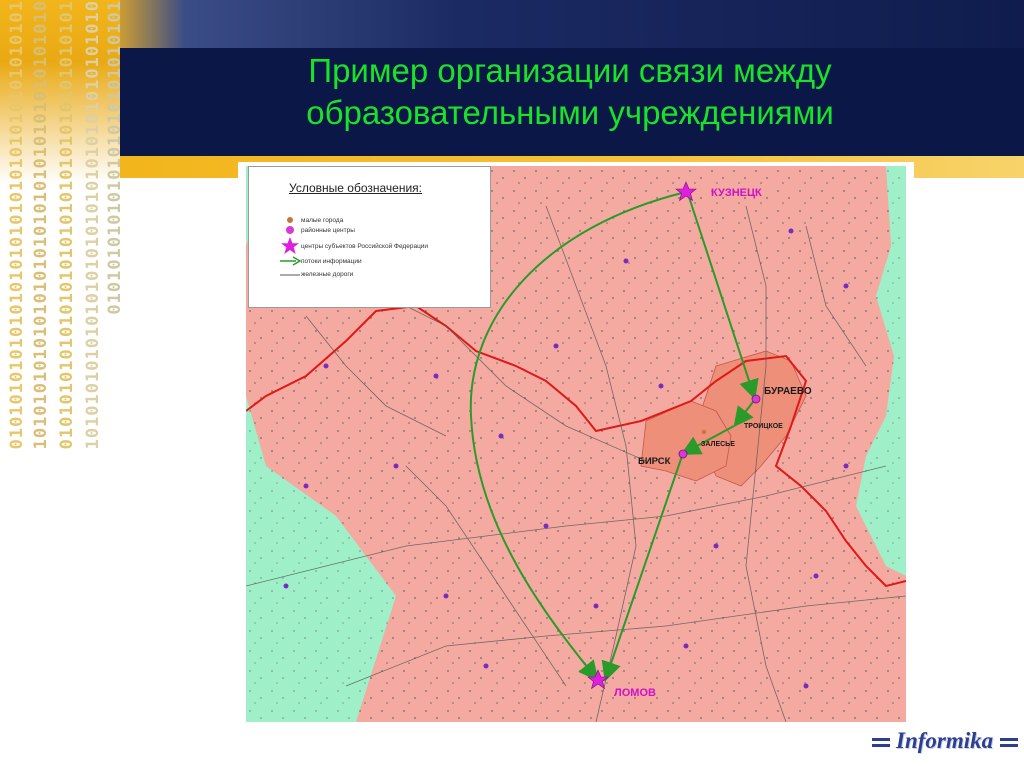  What do you see at coordinates (290, 246) in the screenshot?
I see `star-icon` at bounding box center [290, 246].